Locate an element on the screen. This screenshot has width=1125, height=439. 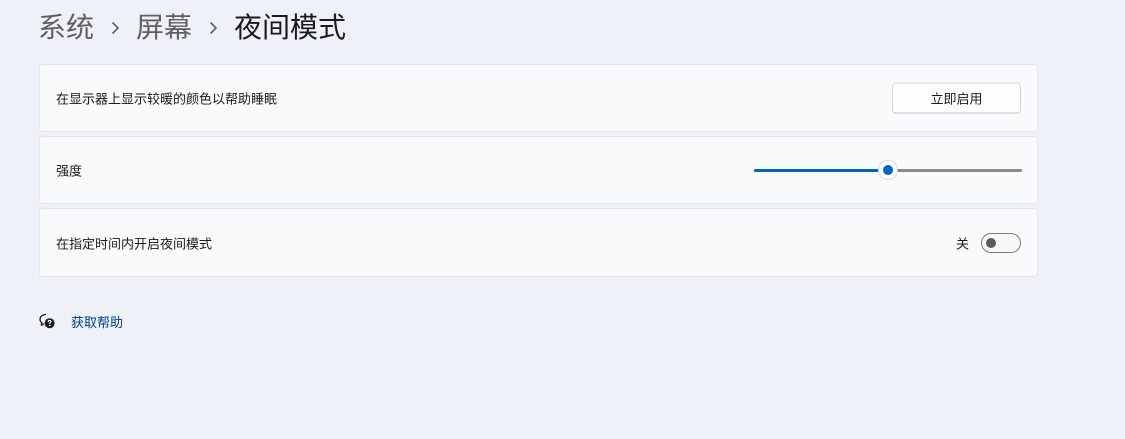
breadcrumb-item-display: 屏幕 is located at coordinates (164, 28).